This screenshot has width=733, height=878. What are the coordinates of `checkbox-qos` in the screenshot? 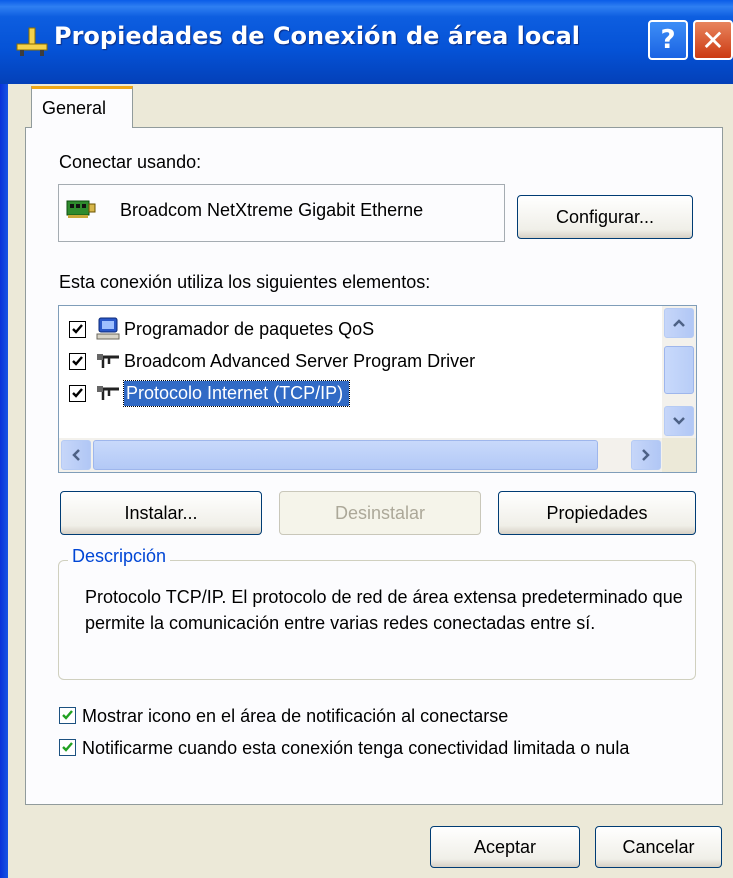 It's located at (77, 329).